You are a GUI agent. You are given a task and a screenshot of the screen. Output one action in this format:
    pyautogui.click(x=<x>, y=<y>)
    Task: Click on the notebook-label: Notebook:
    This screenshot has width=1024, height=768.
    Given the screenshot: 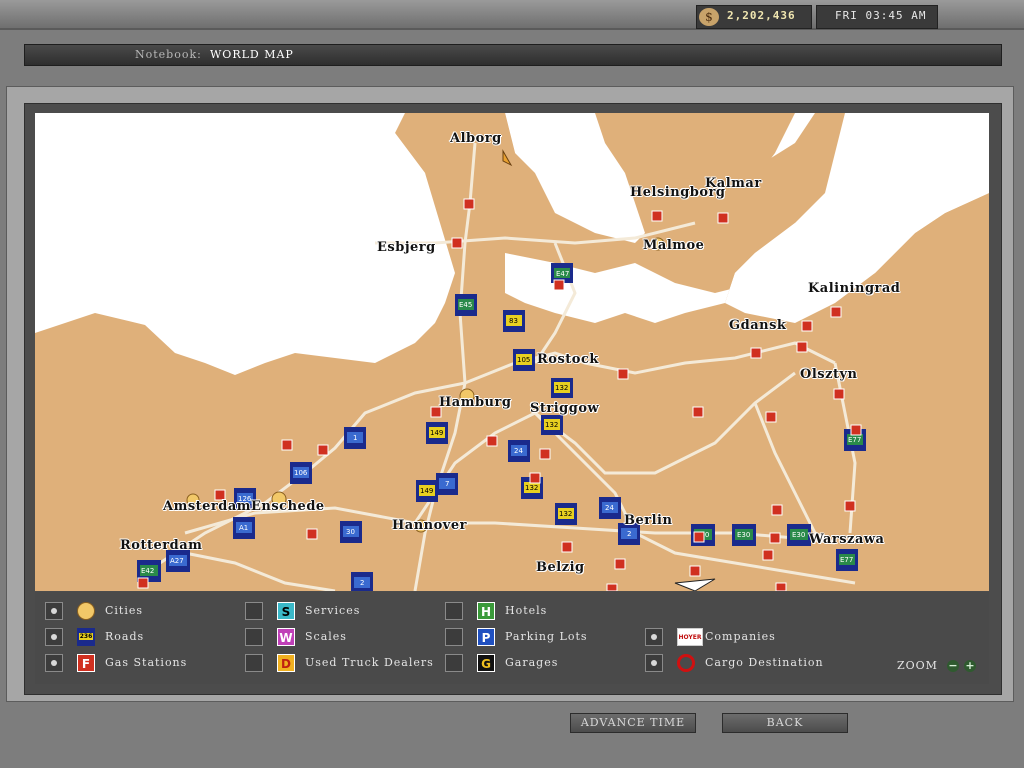 What is the action you would take?
    pyautogui.click(x=168, y=54)
    